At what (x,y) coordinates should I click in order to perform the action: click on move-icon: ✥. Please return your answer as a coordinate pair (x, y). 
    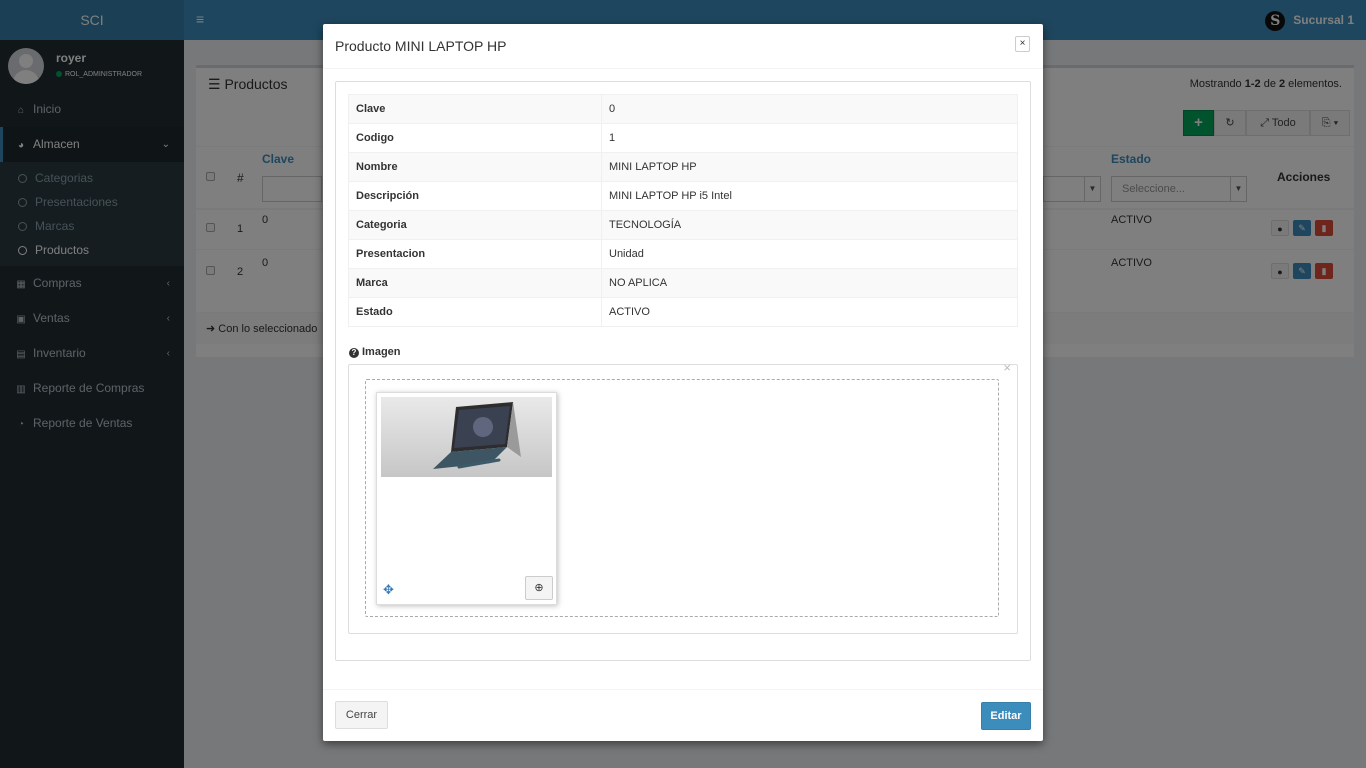
    Looking at the image, I should click on (388, 590).